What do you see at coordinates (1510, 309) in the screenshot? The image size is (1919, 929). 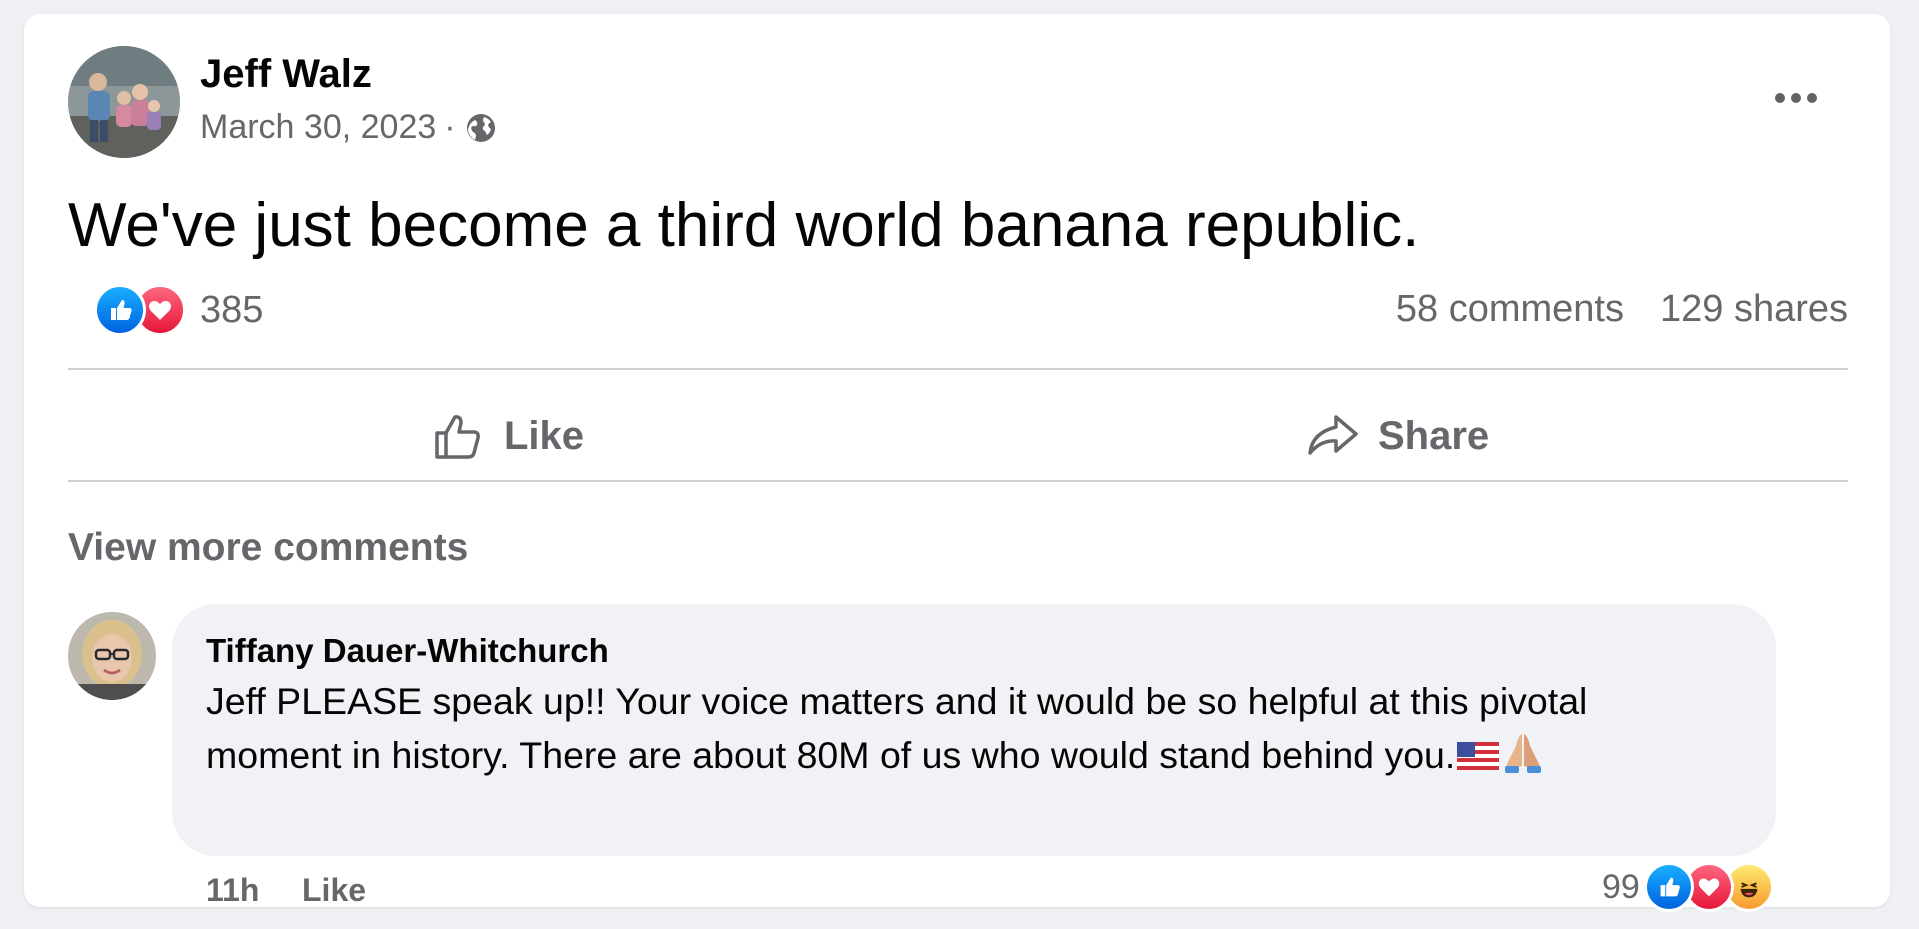 I see `comments-count: 58 comments` at bounding box center [1510, 309].